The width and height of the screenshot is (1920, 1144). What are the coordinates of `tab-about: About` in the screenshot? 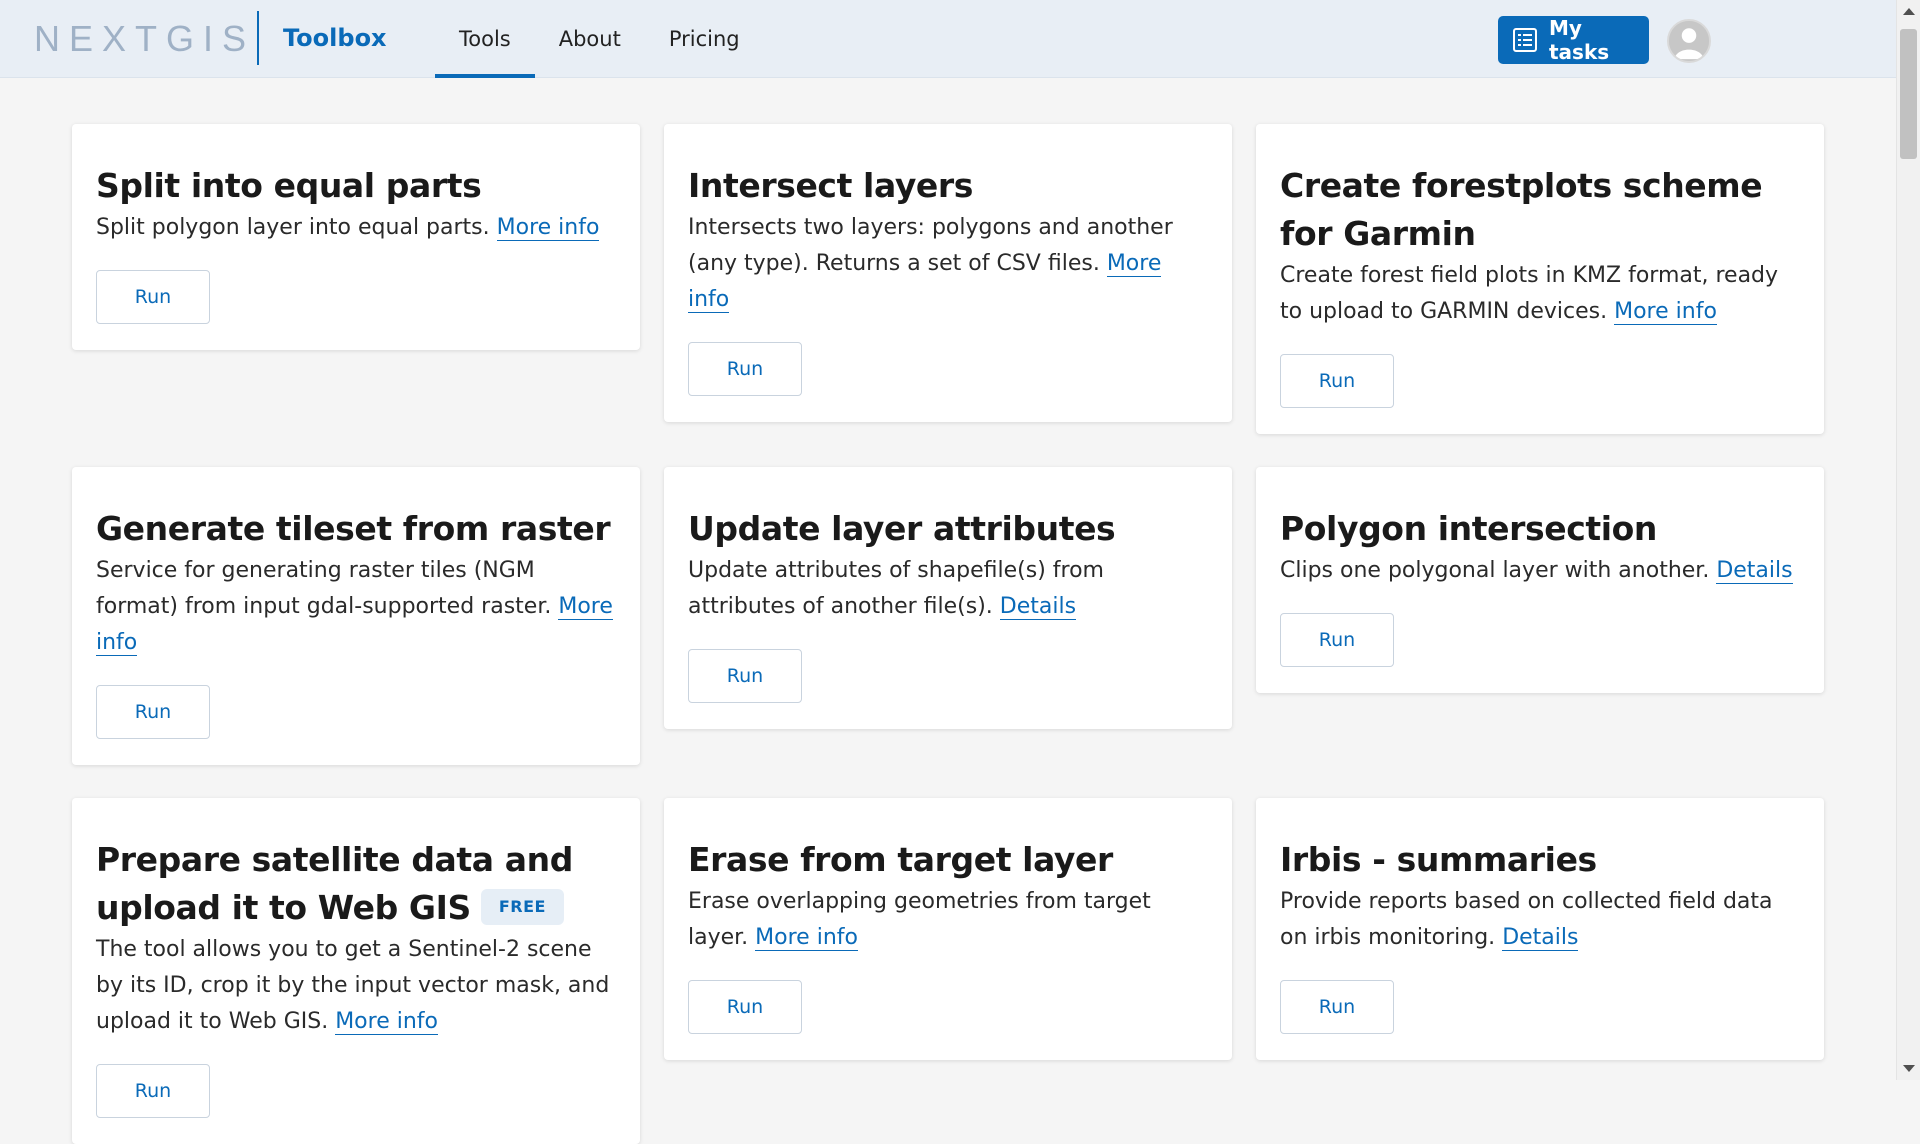 It's located at (590, 39).